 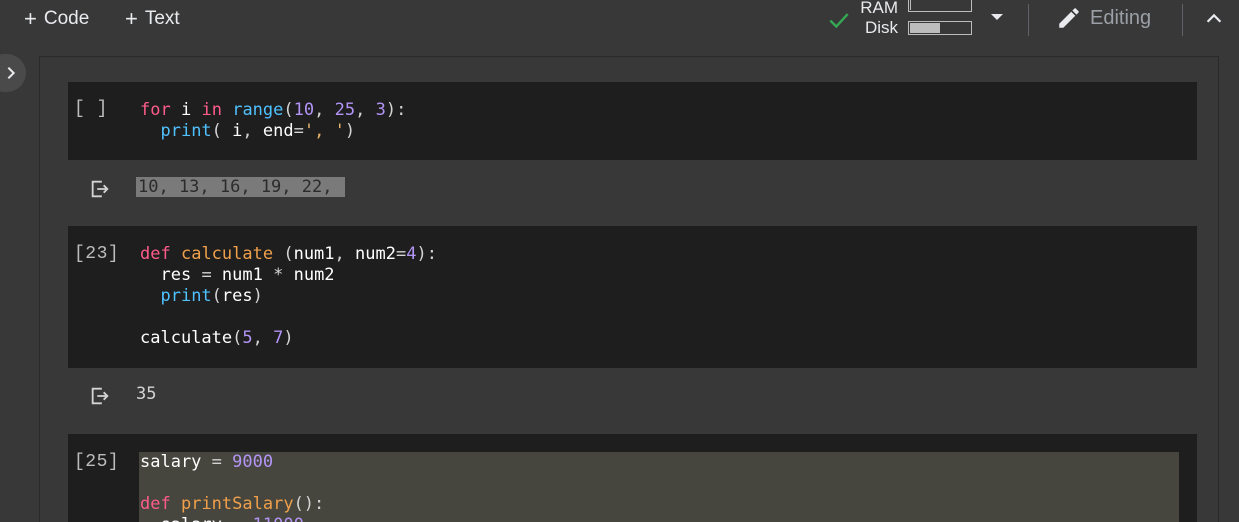 What do you see at coordinates (1069, 18) in the screenshot?
I see `pencil-icon` at bounding box center [1069, 18].